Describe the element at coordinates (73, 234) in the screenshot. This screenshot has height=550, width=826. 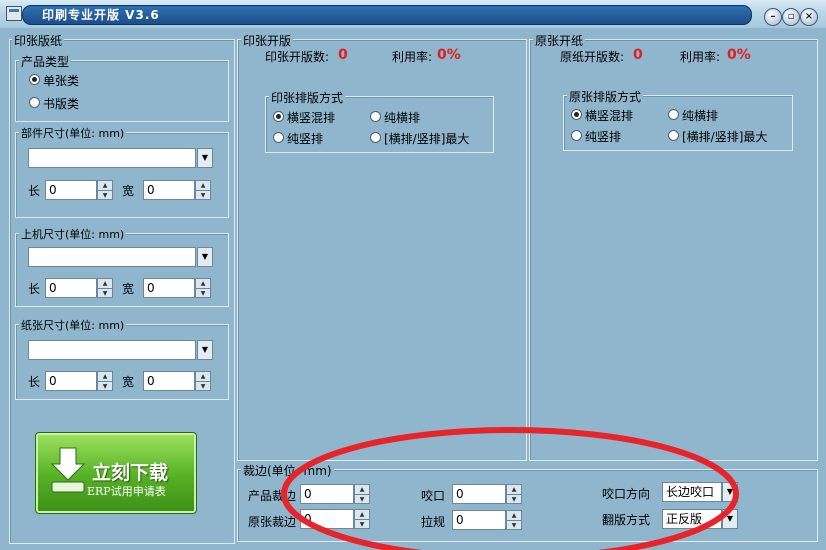
I see `machine-size-label: 上机尺寸(单位: mm)` at that location.